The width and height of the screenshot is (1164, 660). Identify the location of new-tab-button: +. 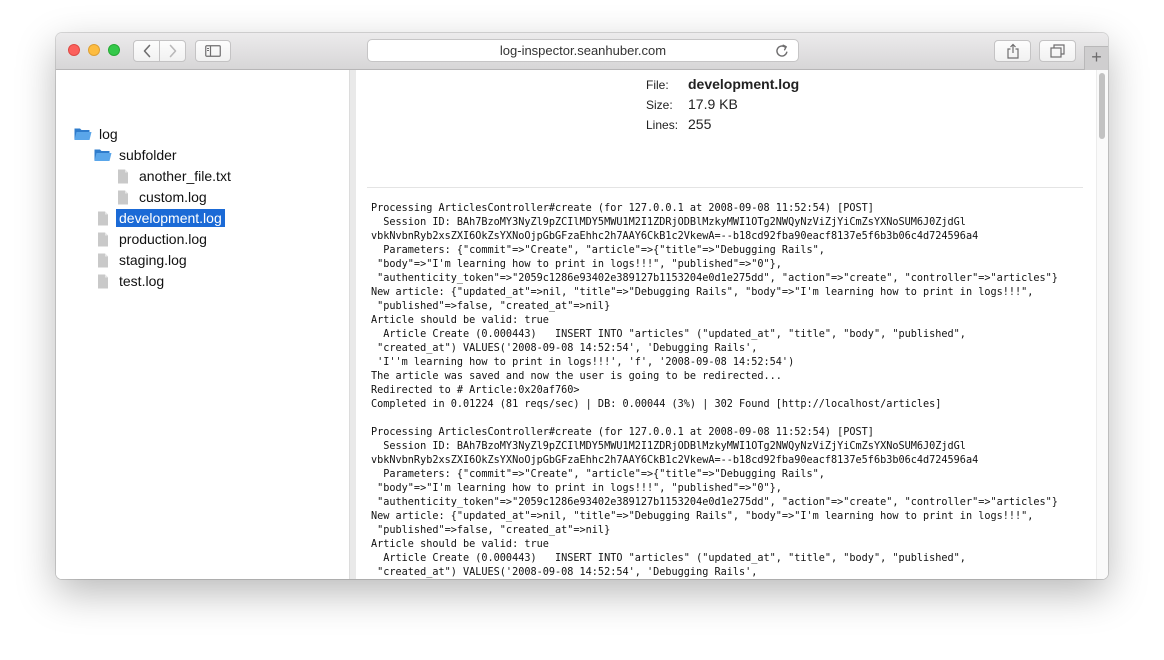
(1096, 58).